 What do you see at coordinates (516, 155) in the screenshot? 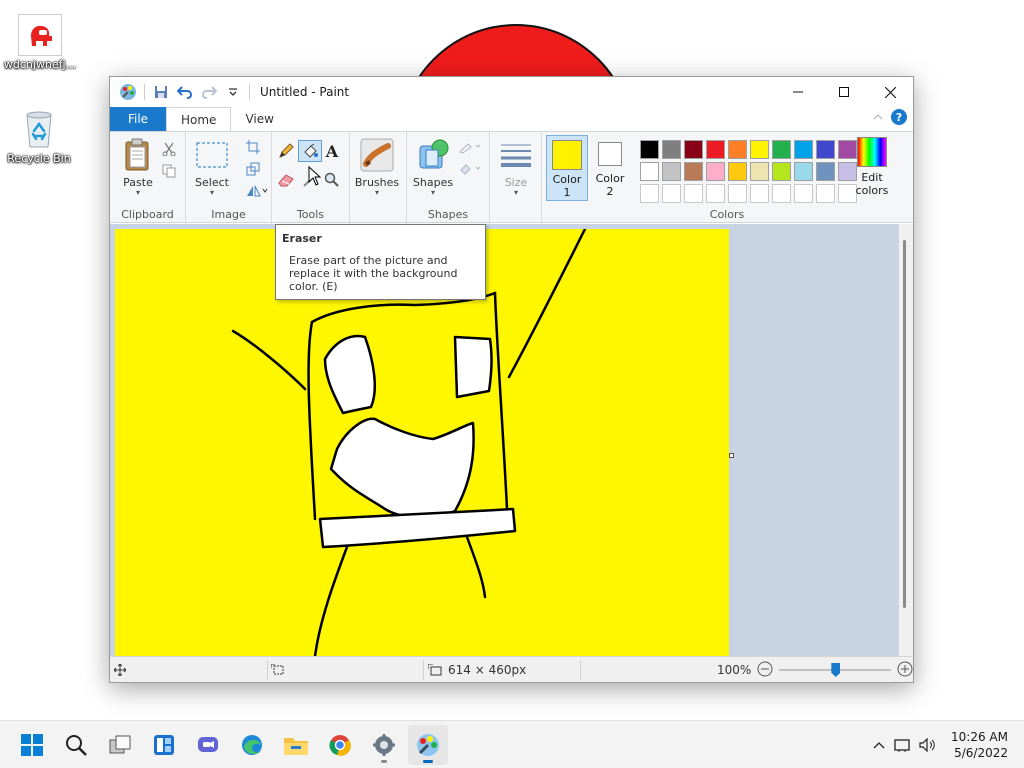
I see `size-lines-icon` at bounding box center [516, 155].